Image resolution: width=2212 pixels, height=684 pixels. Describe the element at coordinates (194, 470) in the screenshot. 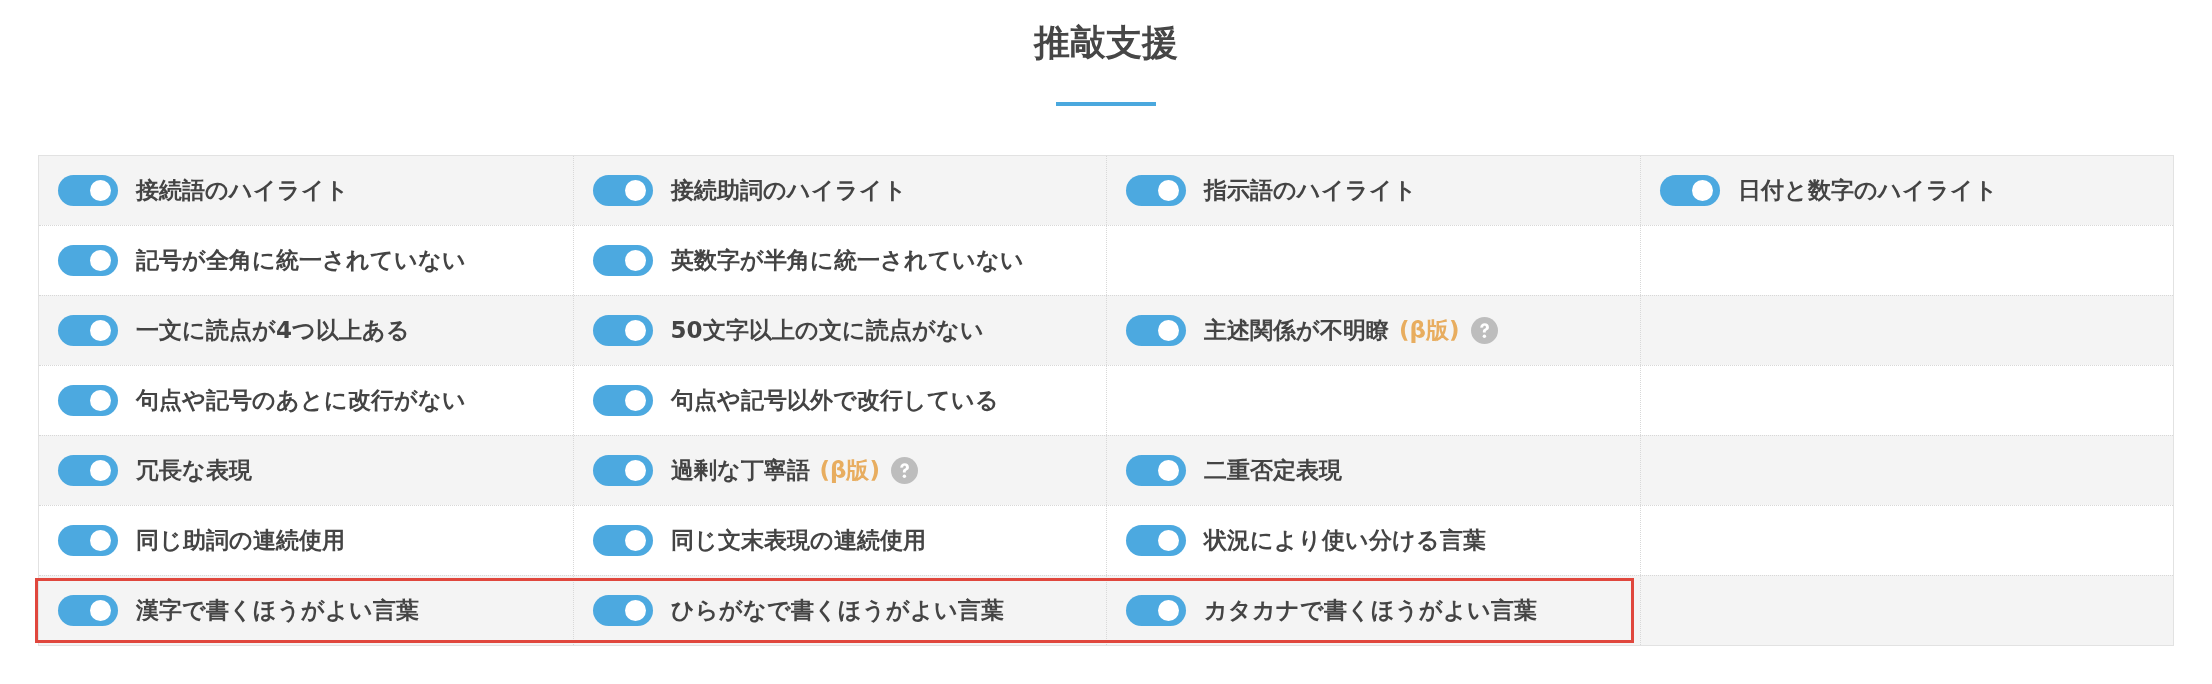

I see `option-label: 冗長な表現` at that location.